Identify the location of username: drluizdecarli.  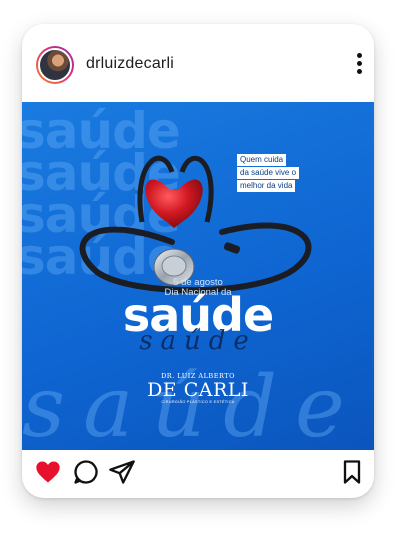
(130, 64).